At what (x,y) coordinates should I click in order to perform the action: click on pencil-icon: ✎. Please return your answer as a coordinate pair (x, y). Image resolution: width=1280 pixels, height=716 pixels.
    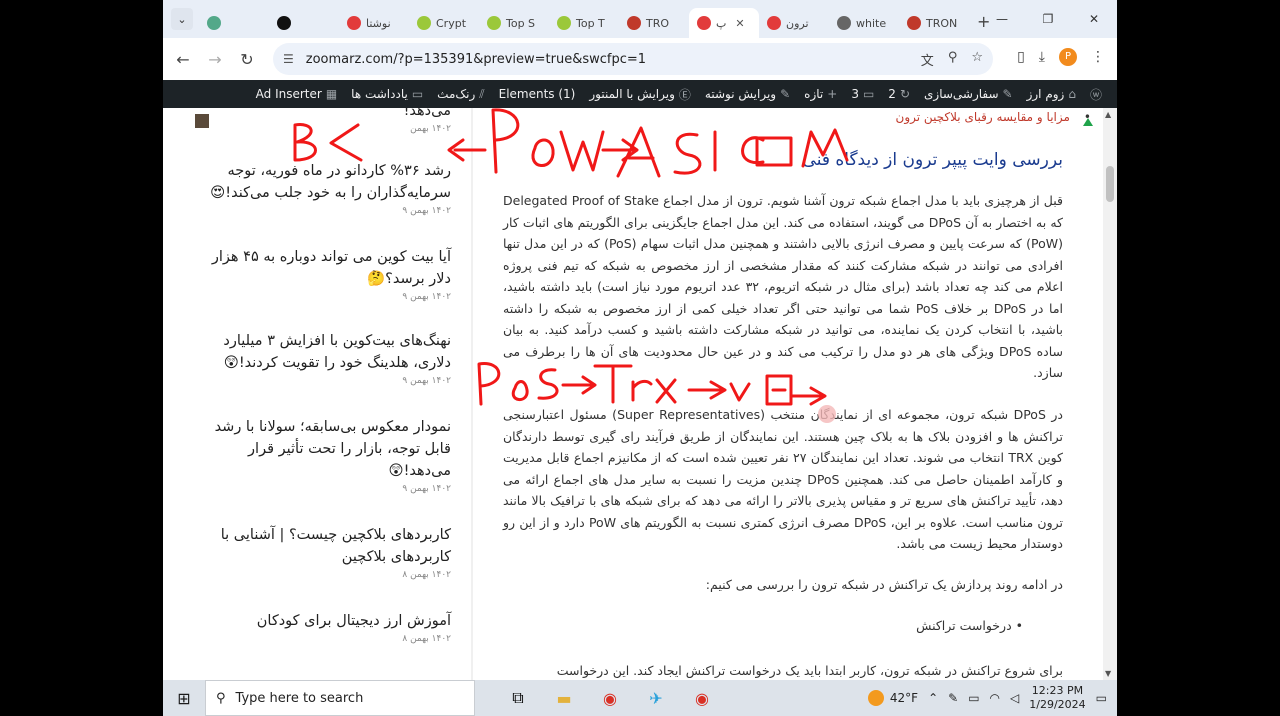
    Looking at the image, I should click on (785, 94).